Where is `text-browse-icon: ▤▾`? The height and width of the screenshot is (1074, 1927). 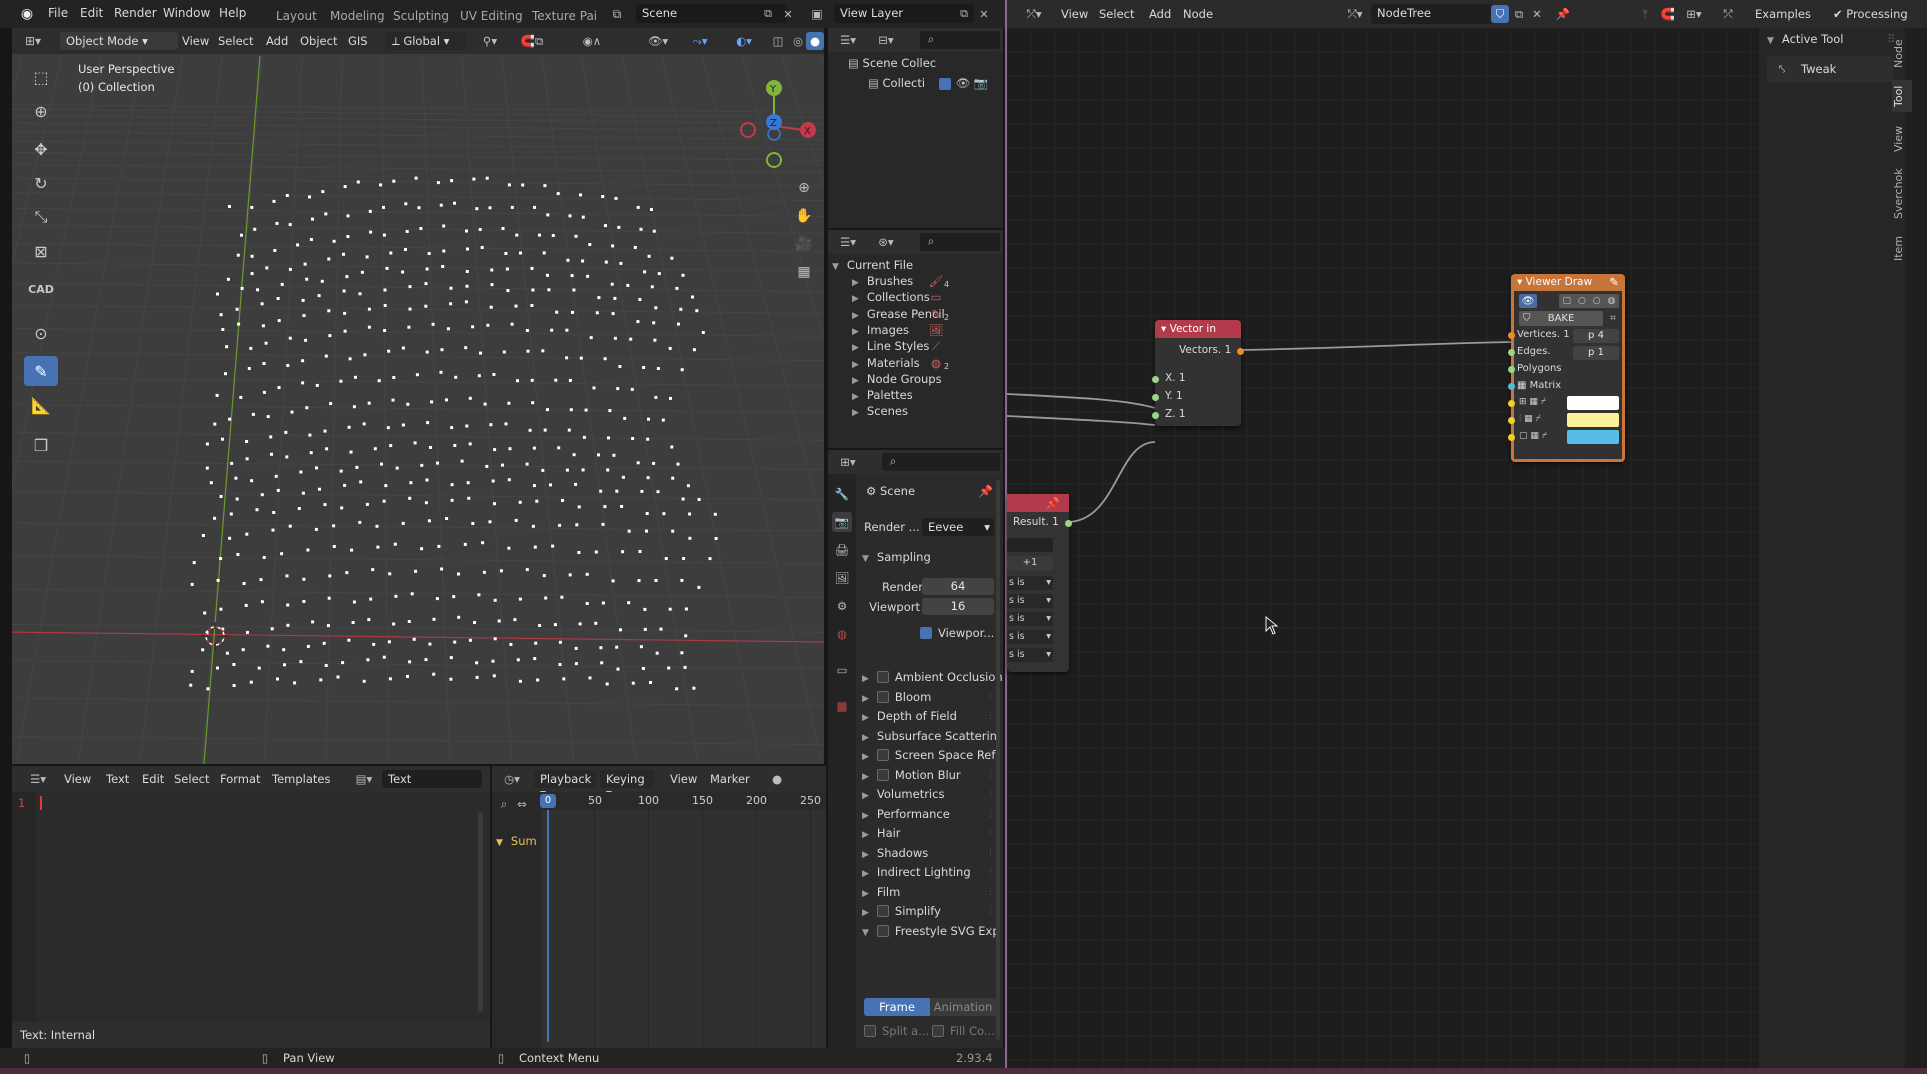 text-browse-icon: ▤▾ is located at coordinates (364, 779).